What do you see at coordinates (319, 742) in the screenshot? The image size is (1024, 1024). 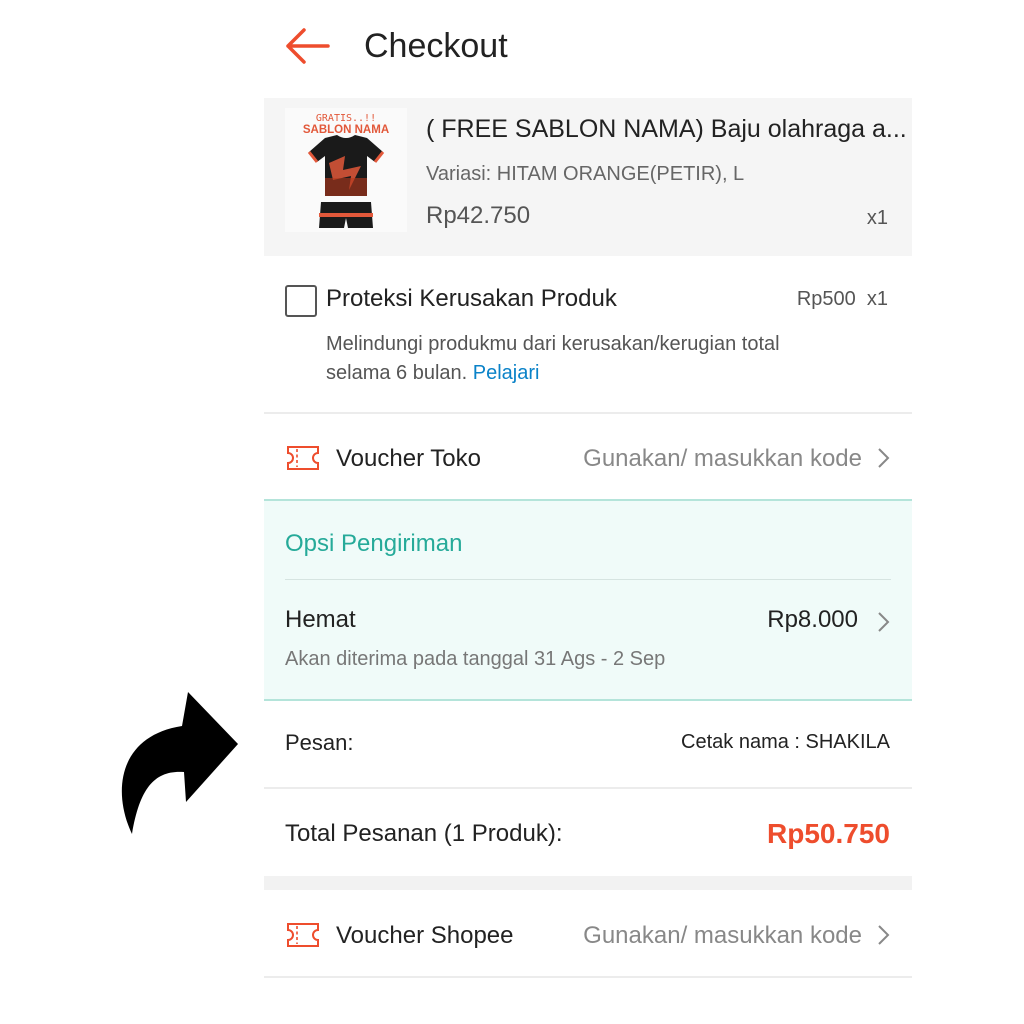 I see `message-label: Pesan:` at bounding box center [319, 742].